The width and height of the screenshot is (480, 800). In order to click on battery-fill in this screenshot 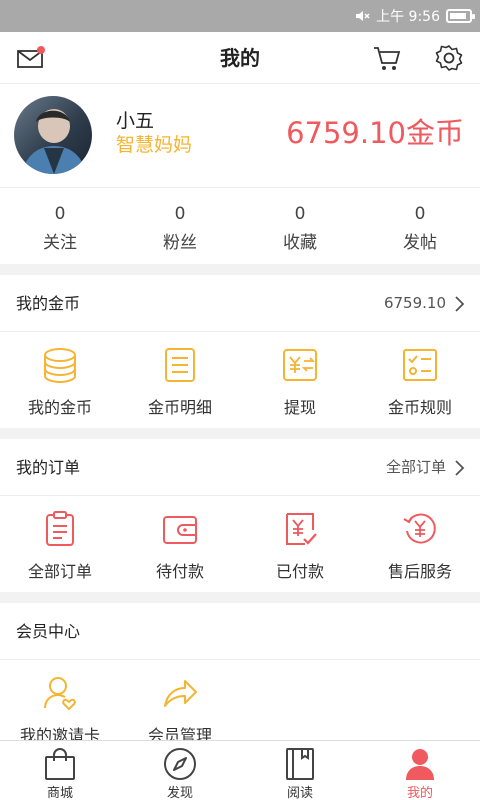, I will do `click(458, 16)`.